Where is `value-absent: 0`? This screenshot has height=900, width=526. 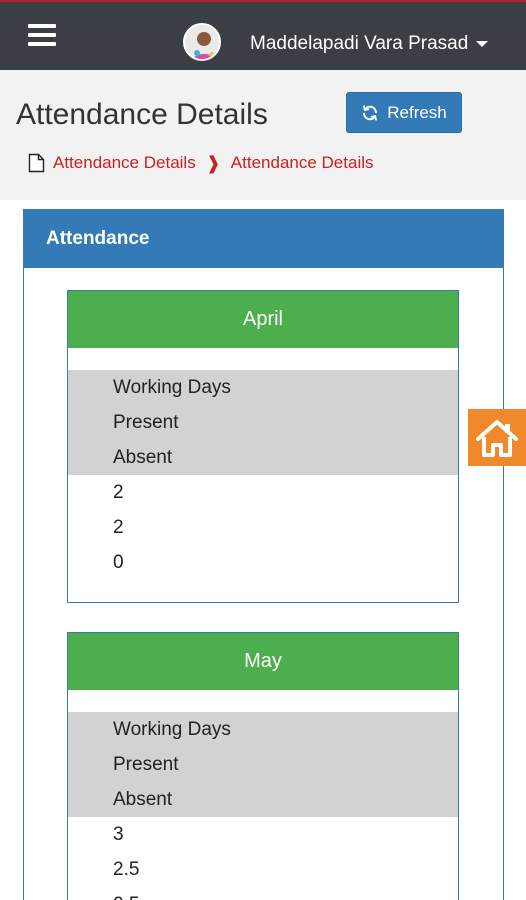 value-absent: 0 is located at coordinates (118, 562).